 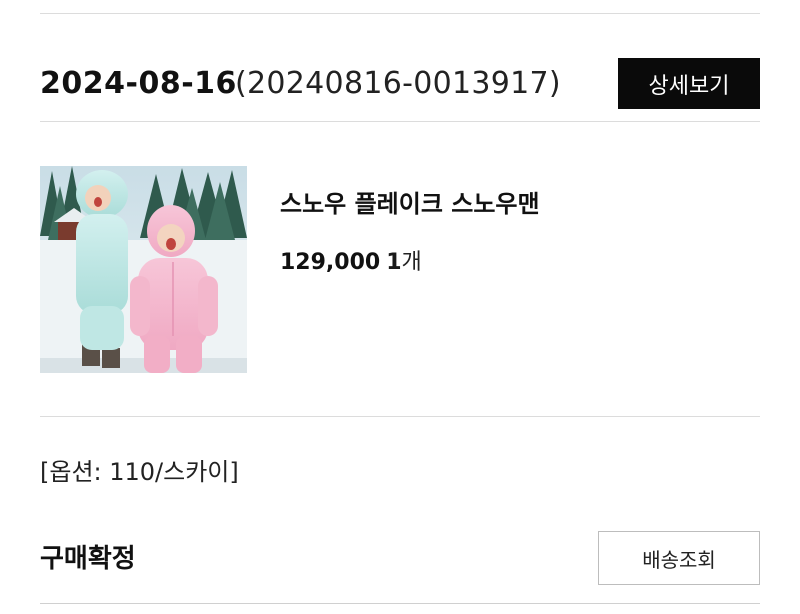 I want to click on header-divider, so click(x=400, y=121).